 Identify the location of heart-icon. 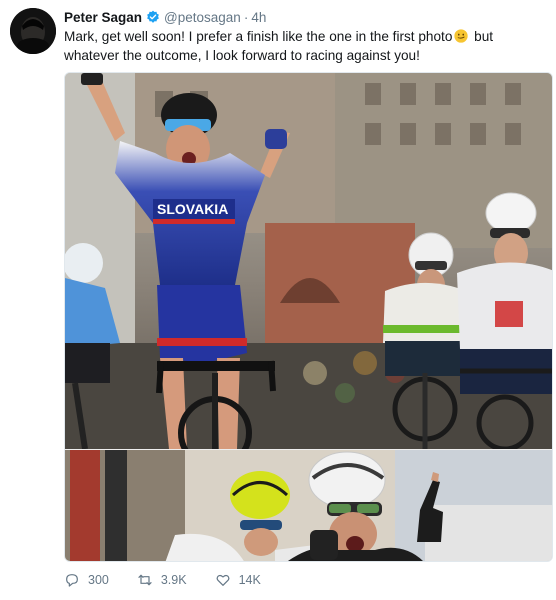
(223, 580).